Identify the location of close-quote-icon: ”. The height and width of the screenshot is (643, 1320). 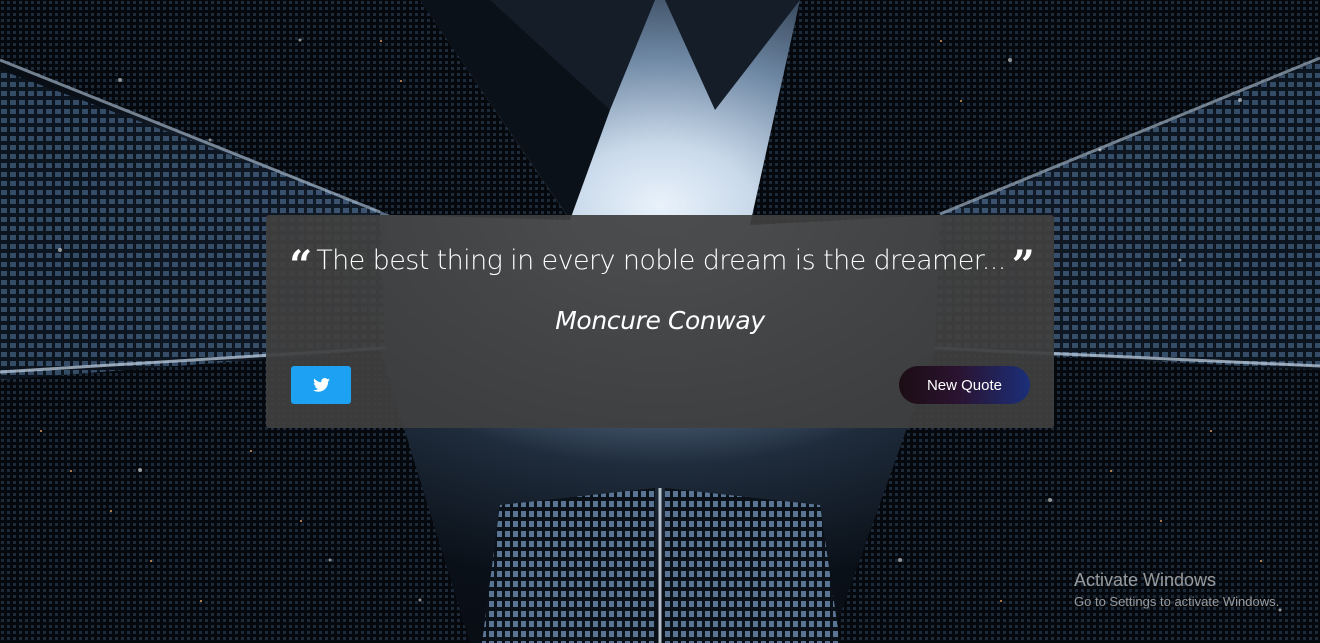
(1023, 265).